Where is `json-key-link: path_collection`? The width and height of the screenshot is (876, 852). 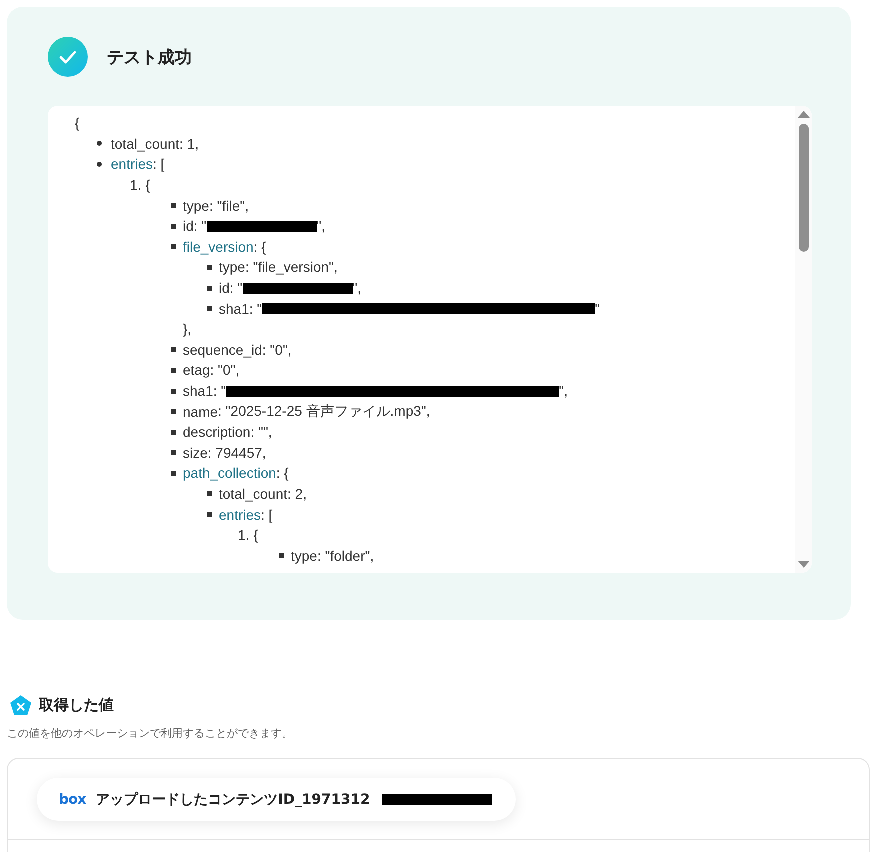 json-key-link: path_collection is located at coordinates (229, 473).